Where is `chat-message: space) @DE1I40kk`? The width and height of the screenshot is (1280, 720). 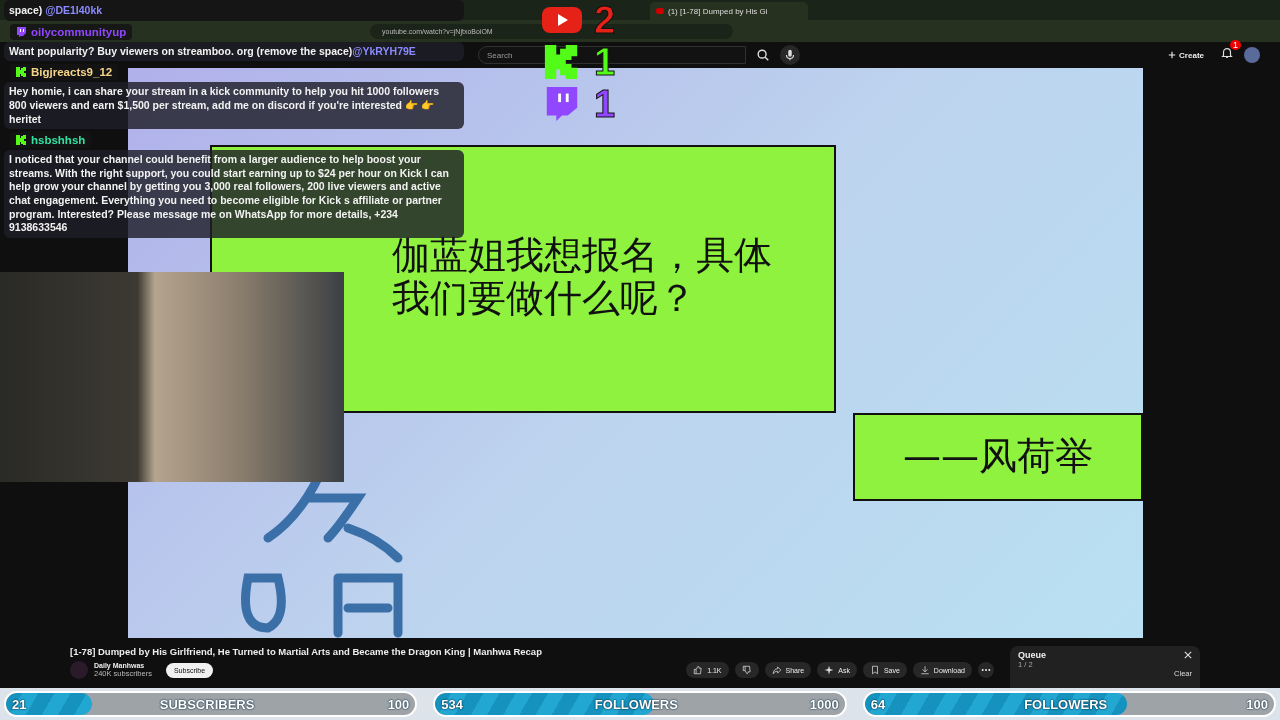
chat-message: space) @DE1I40kk is located at coordinates (234, 10).